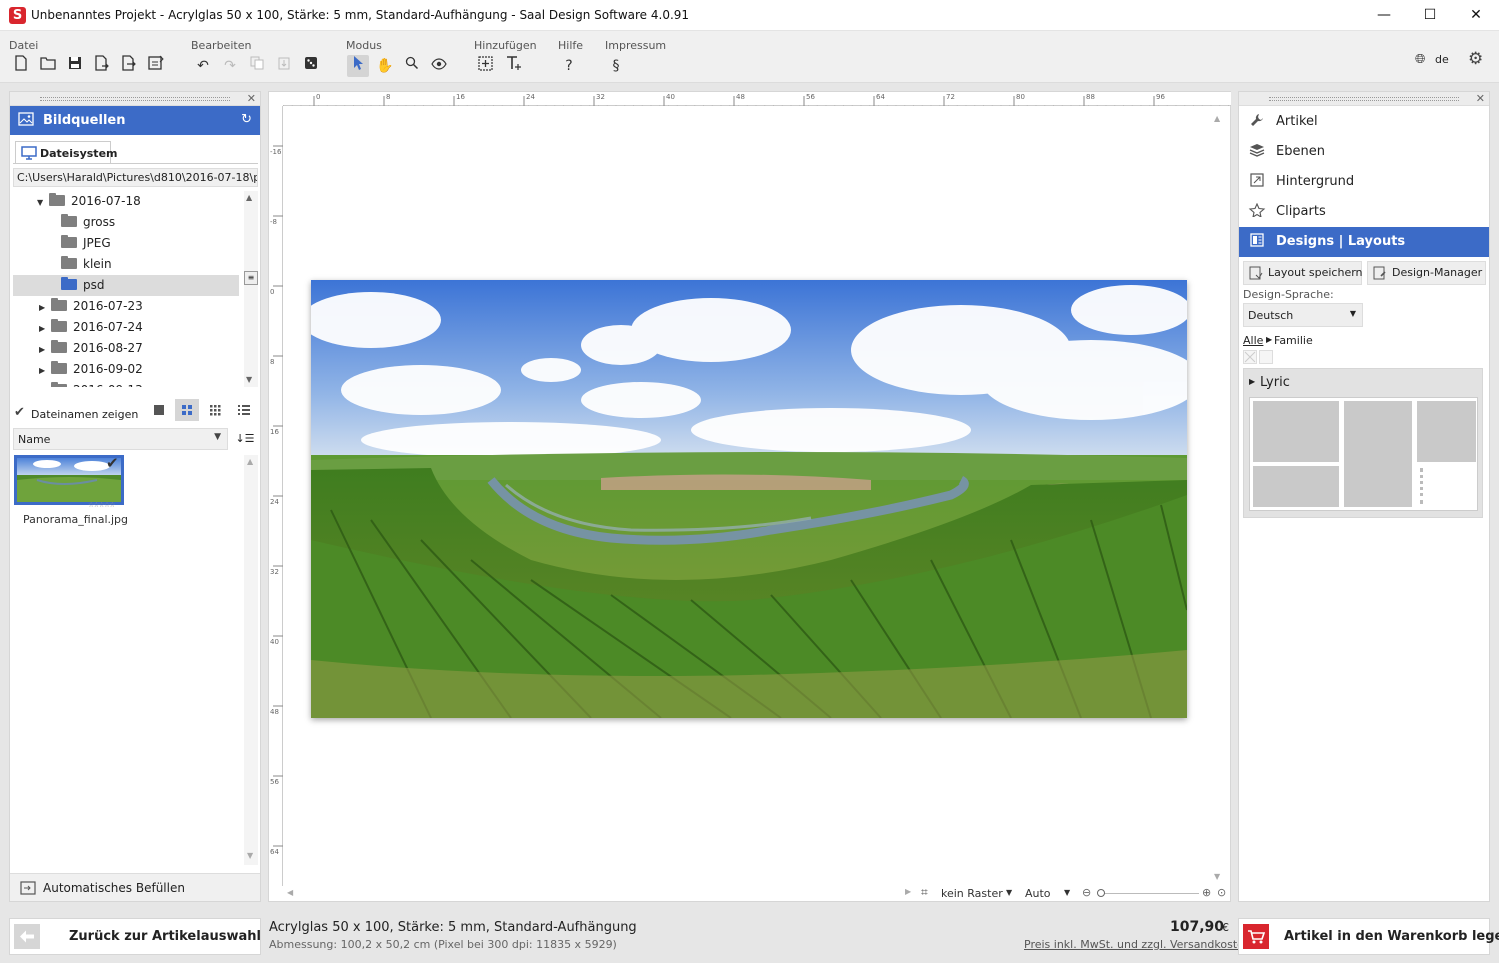  Describe the element at coordinates (1475, 59) in the screenshot. I see `settings-gear-icon: ⚙` at that location.